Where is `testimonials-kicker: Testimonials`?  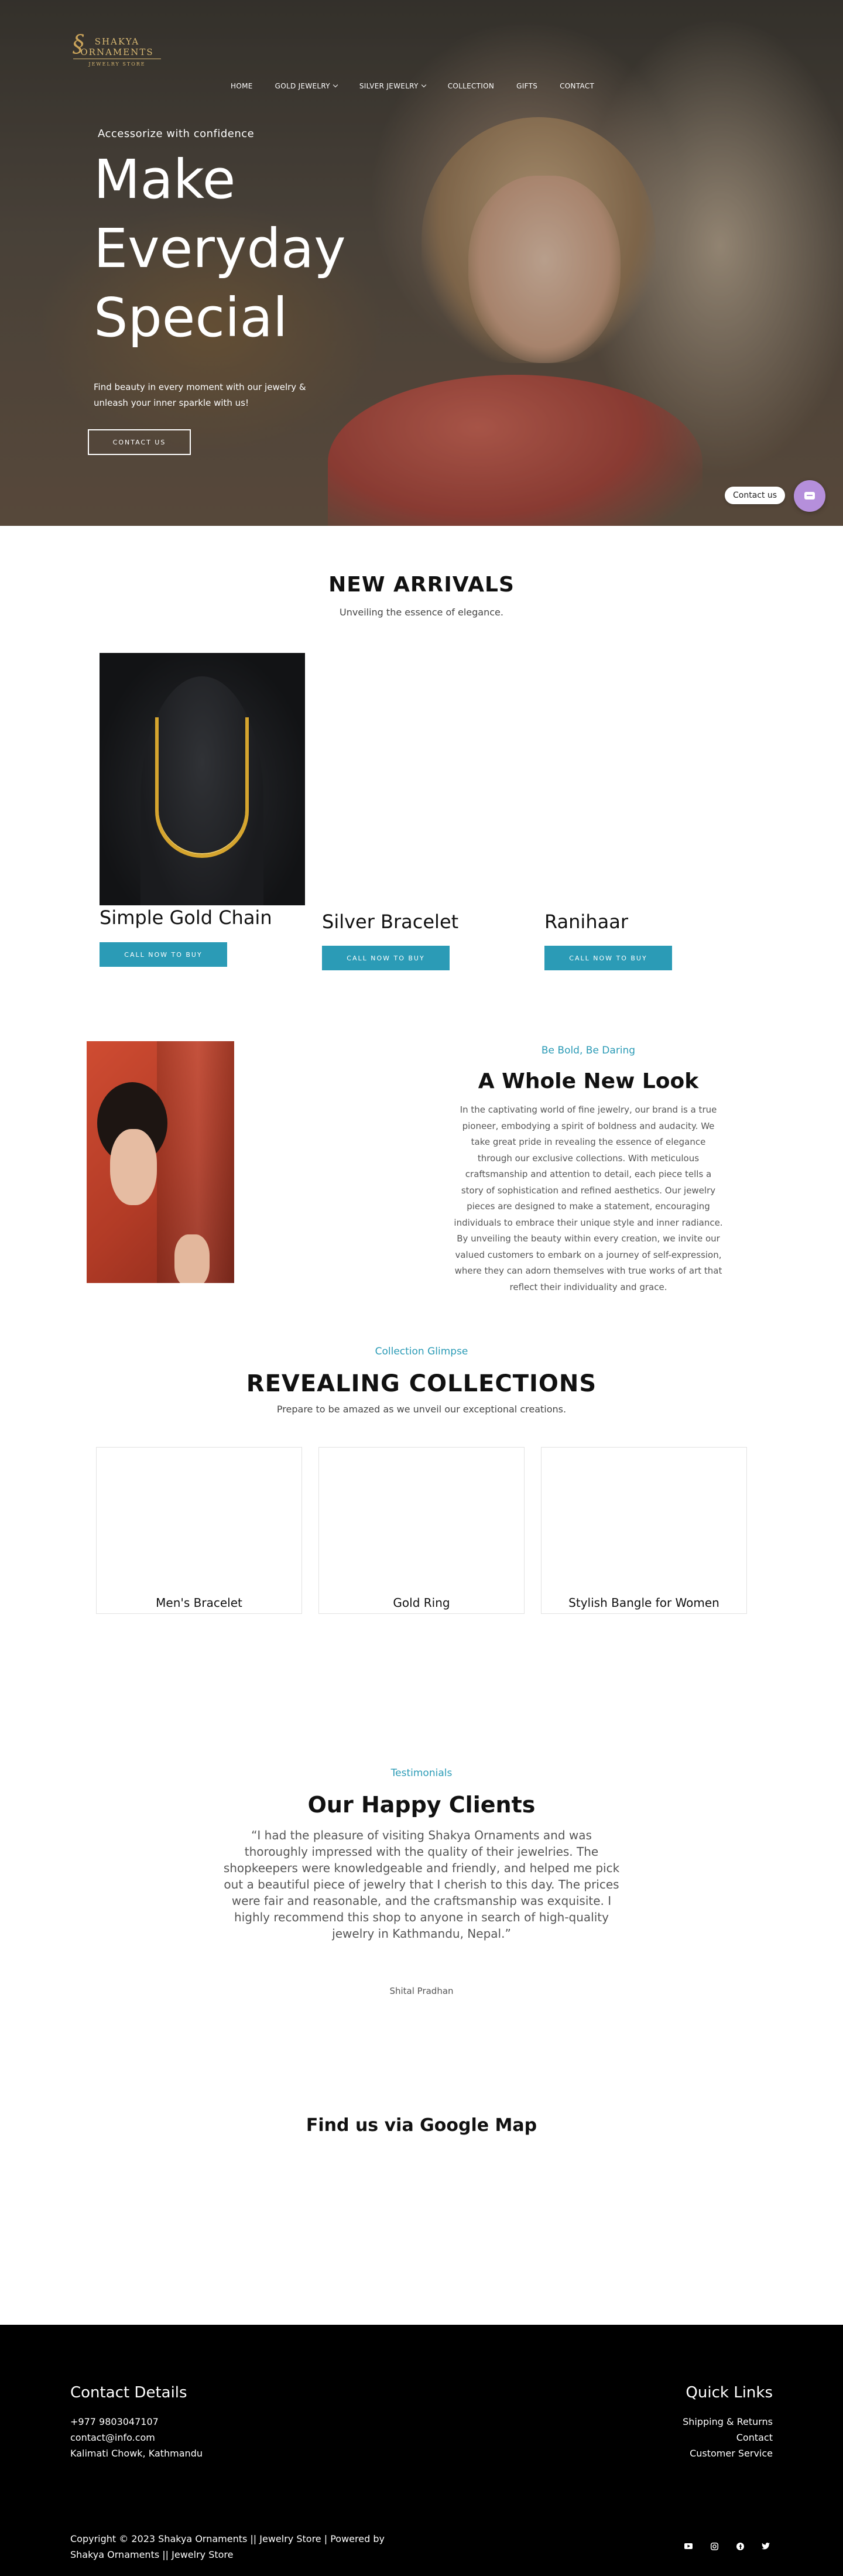
testimonials-kicker: Testimonials is located at coordinates (421, 1773).